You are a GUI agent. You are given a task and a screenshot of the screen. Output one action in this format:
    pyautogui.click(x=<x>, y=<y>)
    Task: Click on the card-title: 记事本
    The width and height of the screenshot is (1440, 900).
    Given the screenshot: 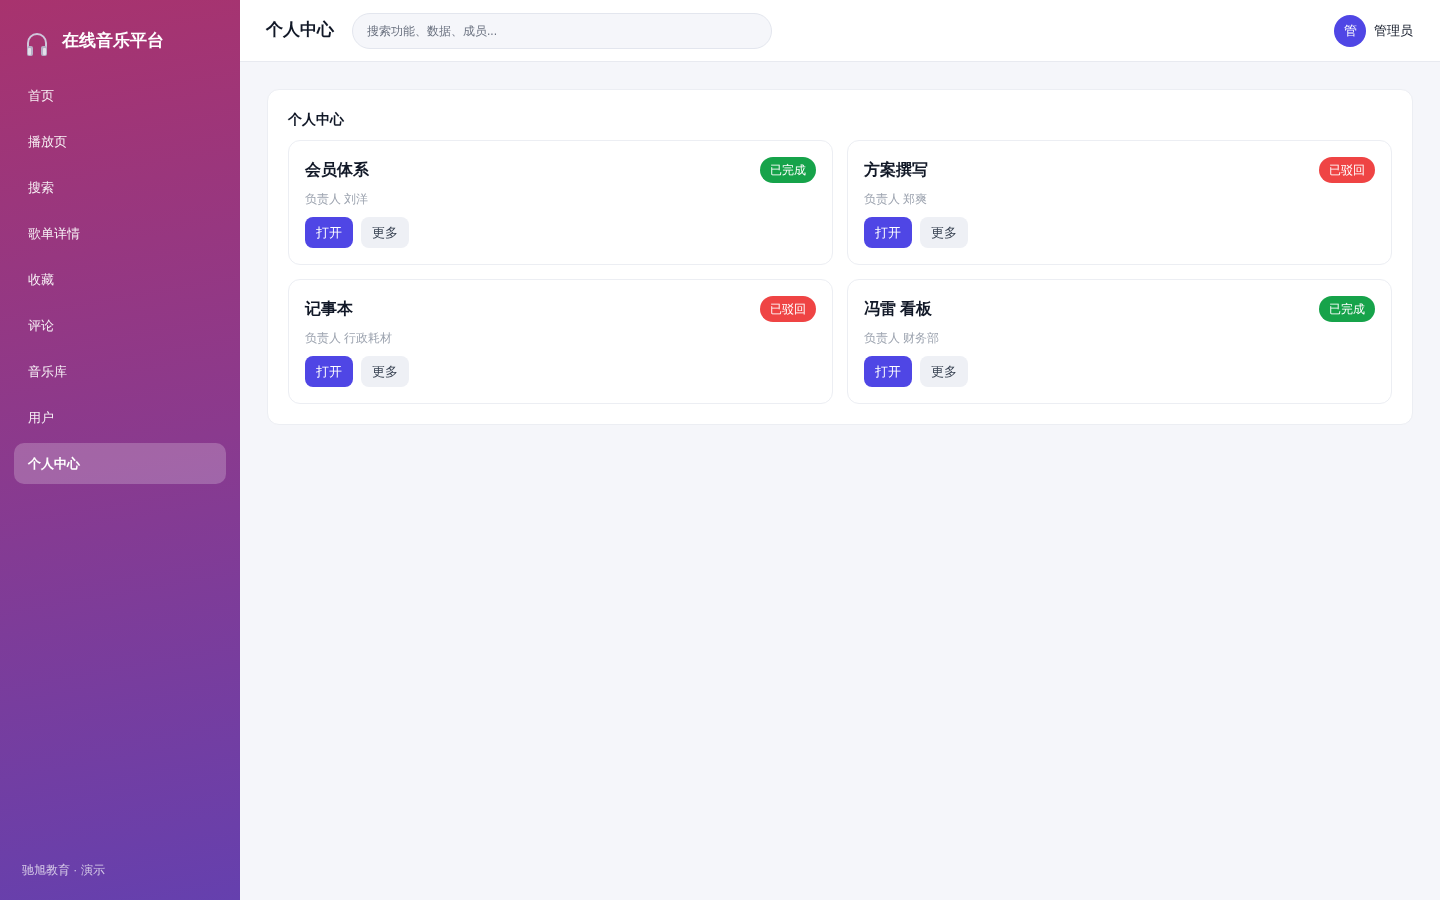 What is the action you would take?
    pyautogui.click(x=329, y=309)
    